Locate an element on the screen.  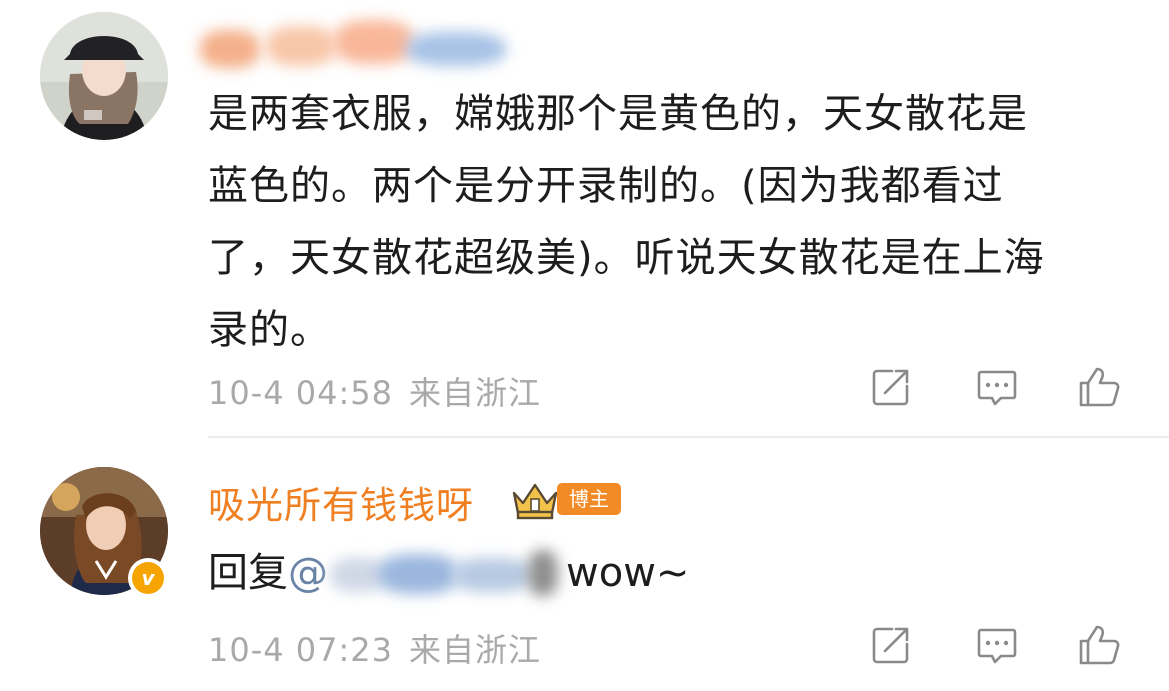
comment-meta: 10-4 04:58 来自浙江 is located at coordinates (374, 391).